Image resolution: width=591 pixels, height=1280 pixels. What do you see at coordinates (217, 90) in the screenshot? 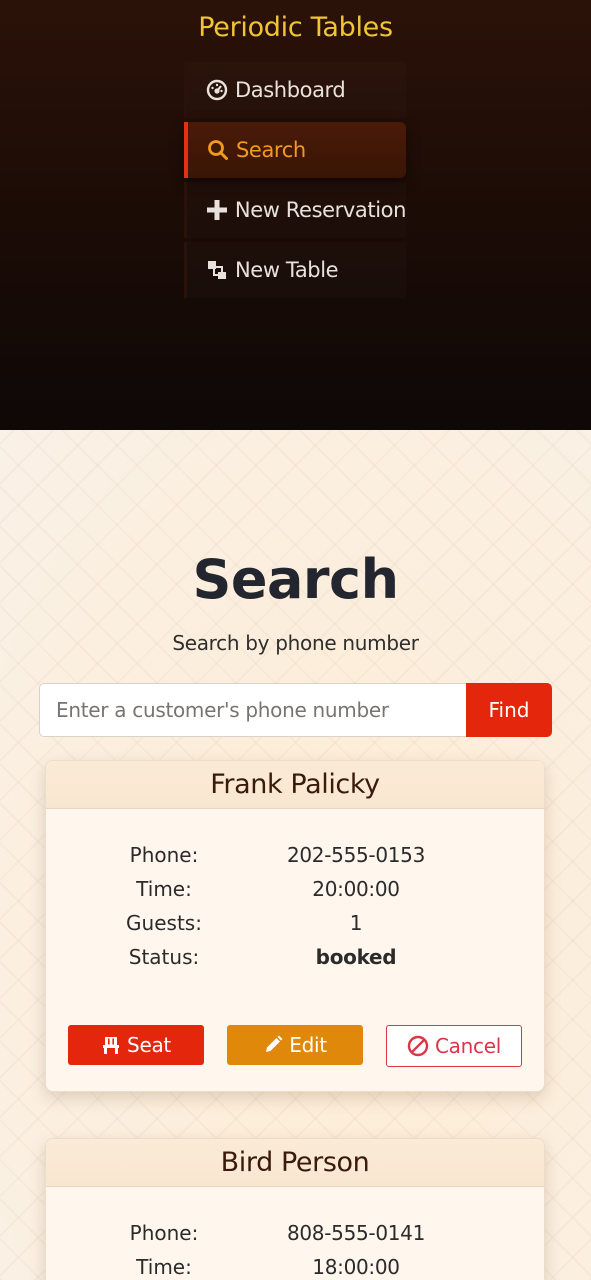
I see `dashboard-icon` at bounding box center [217, 90].